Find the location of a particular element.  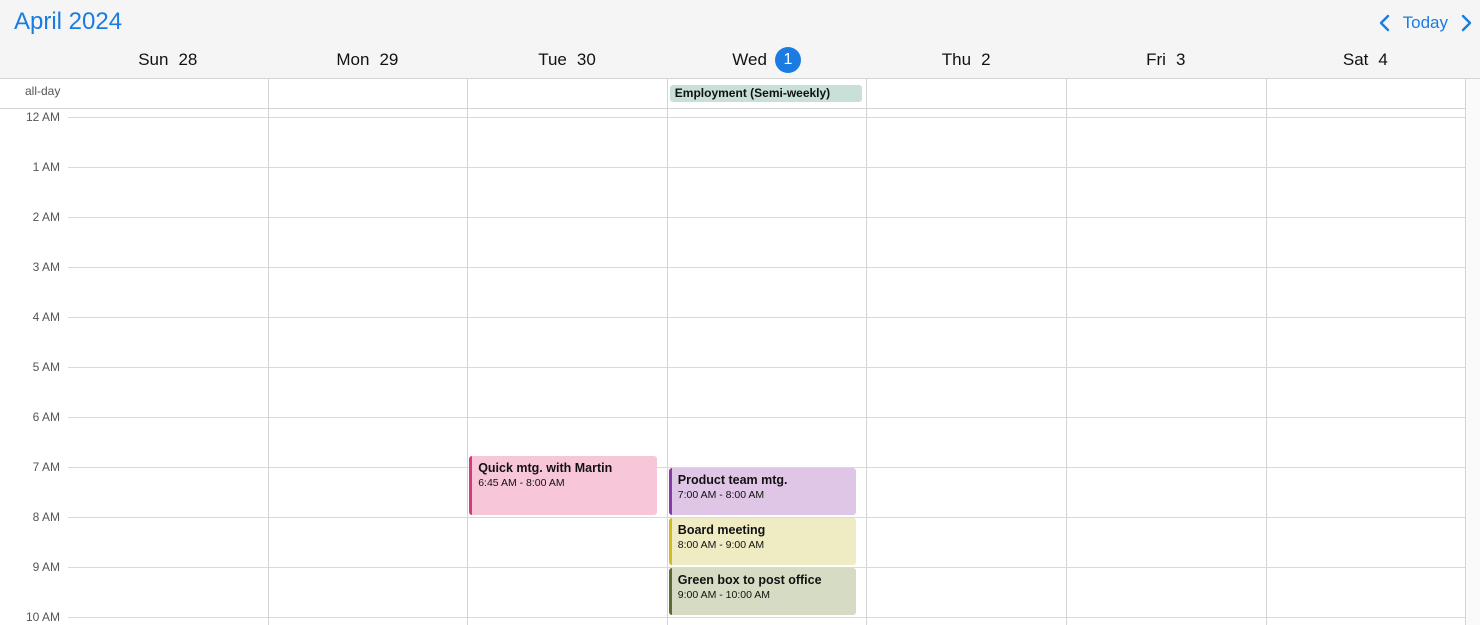

day-header-wed: Wed 1 is located at coordinates (767, 60).